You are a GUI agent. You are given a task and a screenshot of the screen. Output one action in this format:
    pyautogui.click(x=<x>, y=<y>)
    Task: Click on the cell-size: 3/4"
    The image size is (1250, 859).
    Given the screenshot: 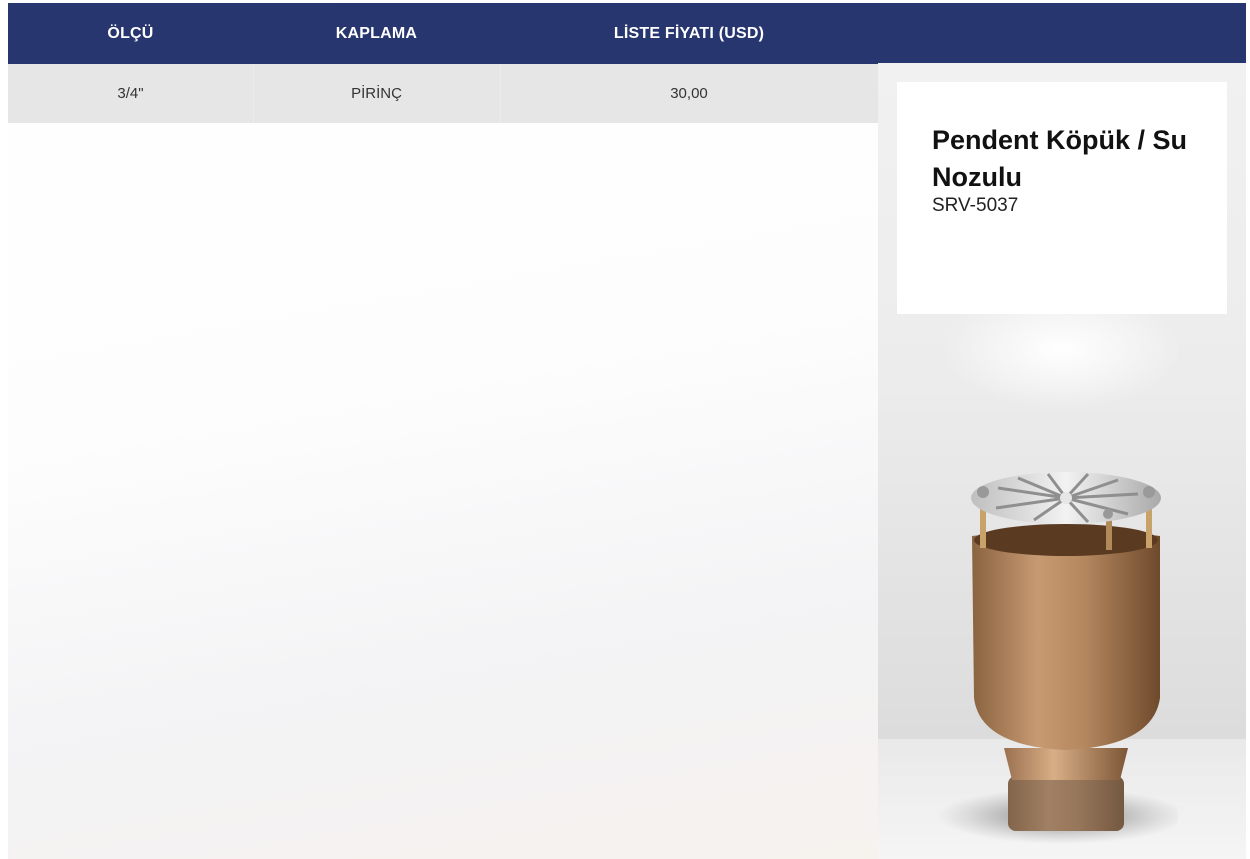 What is the action you would take?
    pyautogui.click(x=130, y=93)
    